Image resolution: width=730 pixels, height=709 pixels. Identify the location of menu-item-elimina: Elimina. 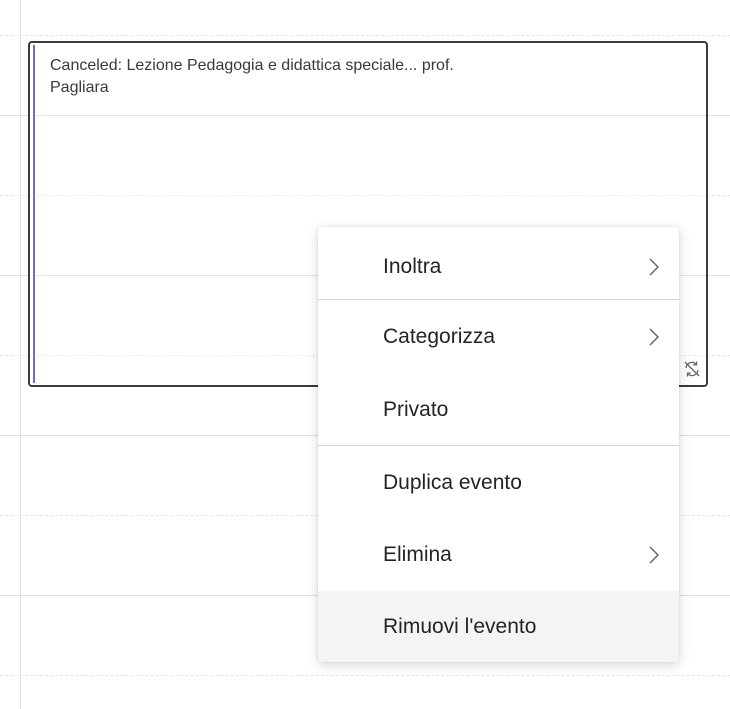
(498, 555).